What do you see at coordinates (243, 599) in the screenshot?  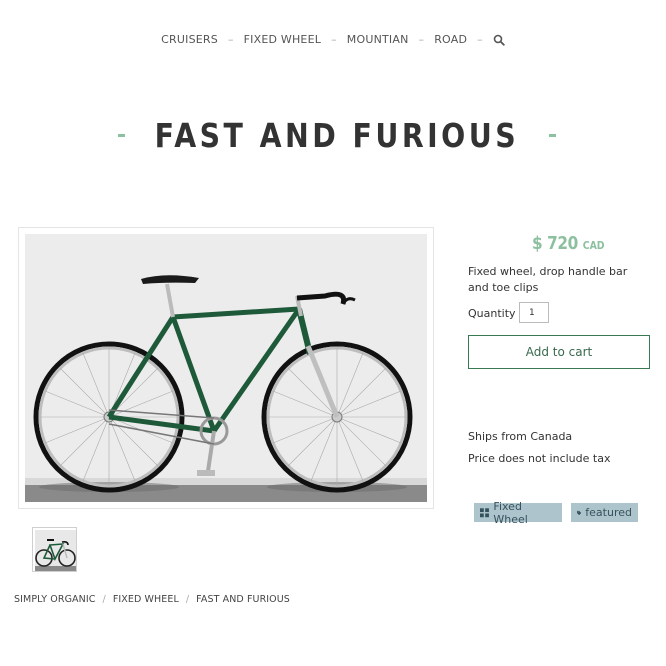 I see `breadcrumb-item-current: FAST AND FURIOUS` at bounding box center [243, 599].